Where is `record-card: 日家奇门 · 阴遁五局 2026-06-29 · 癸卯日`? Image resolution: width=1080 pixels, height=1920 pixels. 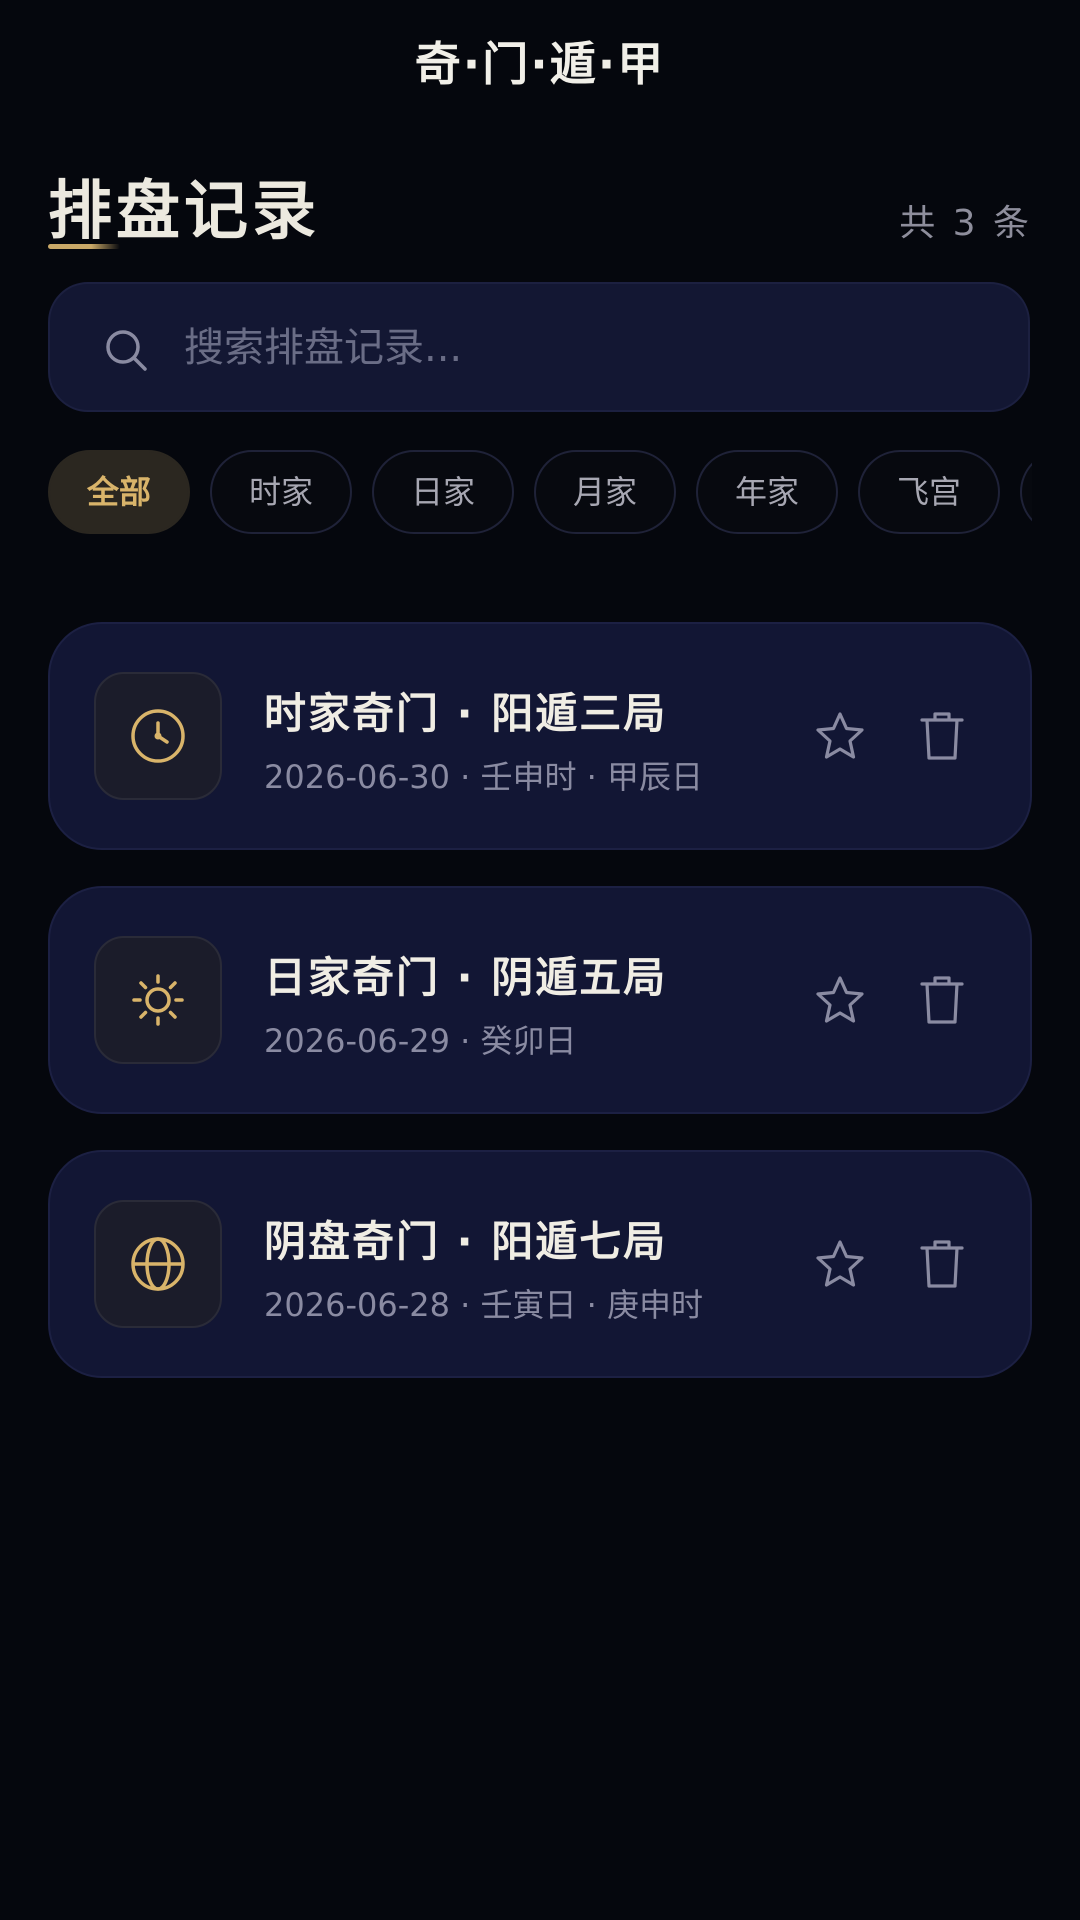 record-card: 日家奇门 · 阴遁五局 2026-06-29 · 癸卯日 is located at coordinates (540, 1000).